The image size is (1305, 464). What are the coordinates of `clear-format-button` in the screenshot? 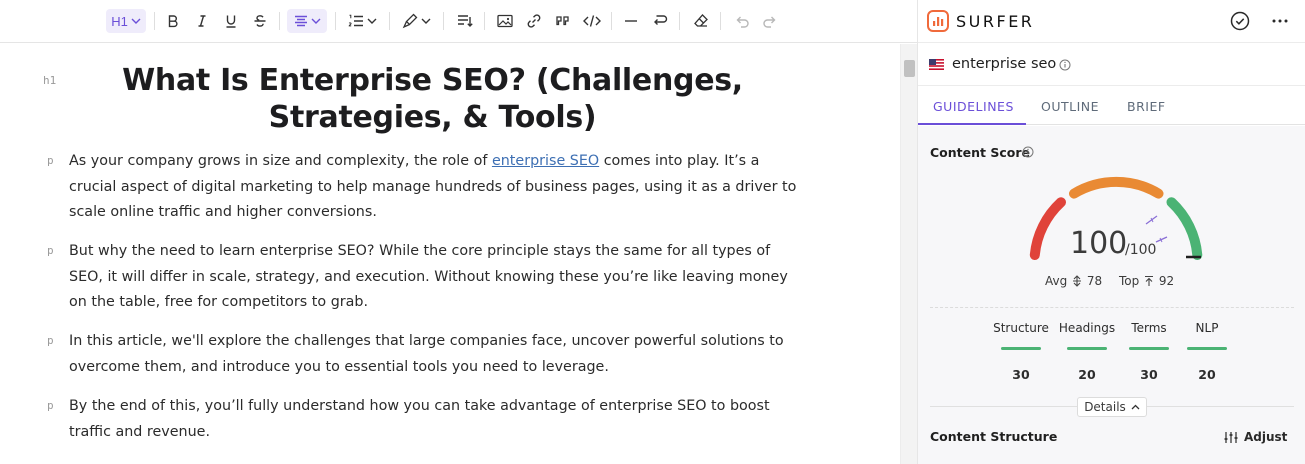 It's located at (701, 21).